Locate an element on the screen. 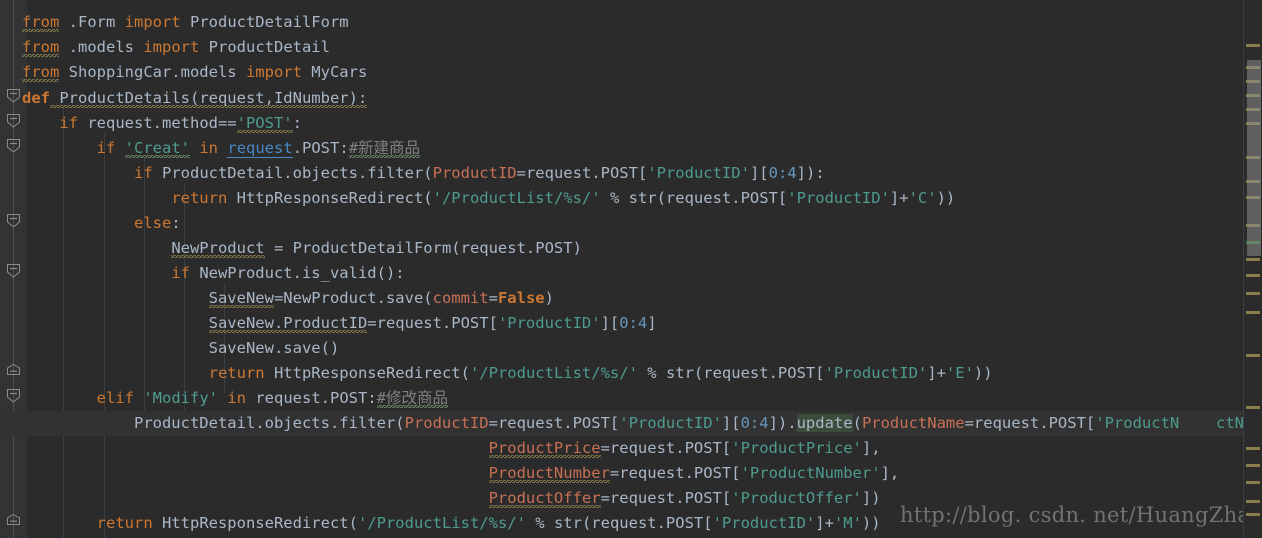 The width and height of the screenshot is (1262, 538). token-kwb: False is located at coordinates (521, 298).